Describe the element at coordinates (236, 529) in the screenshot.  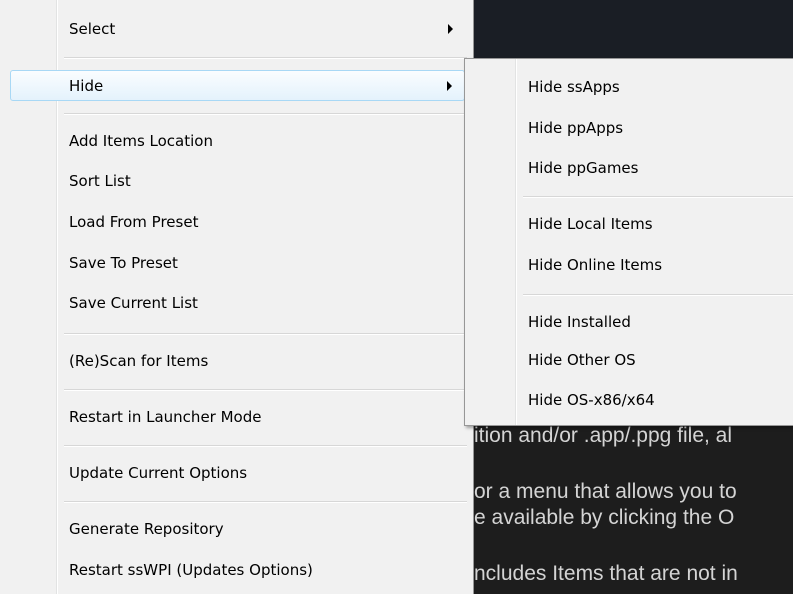
I see `menu-item-generate-repository: Generate Repository` at that location.